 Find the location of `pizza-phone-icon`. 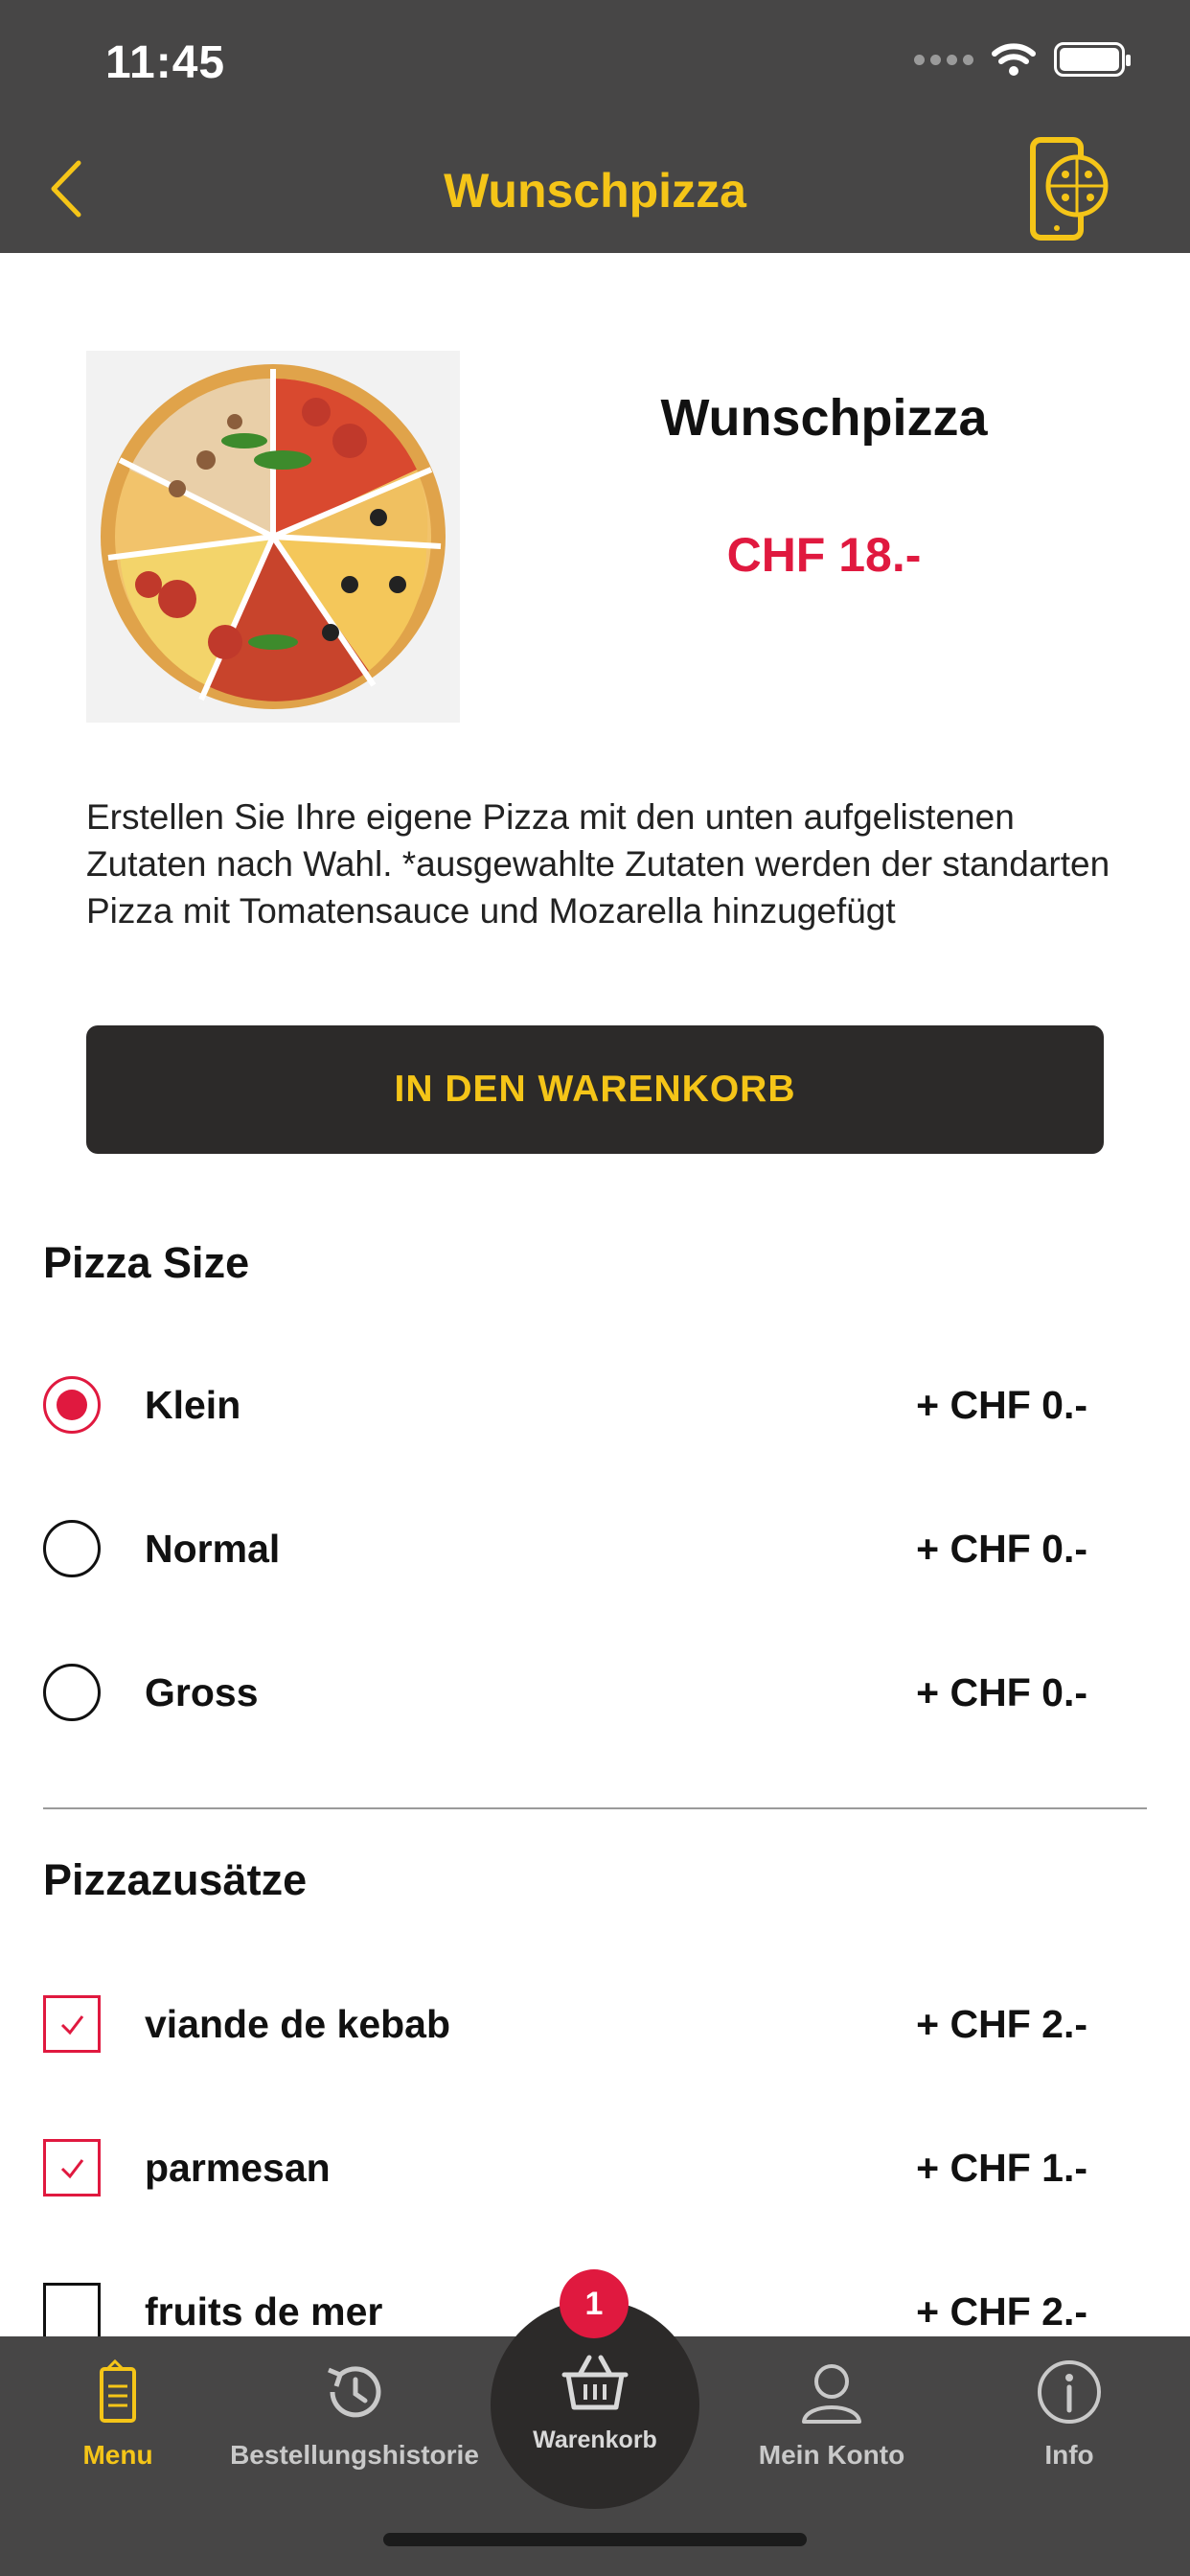

pizza-phone-icon is located at coordinates (1068, 189).